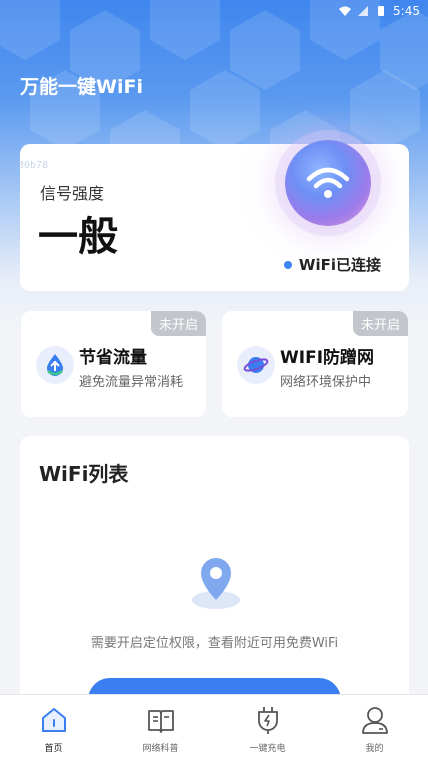 The image size is (428, 762). Describe the element at coordinates (339, 265) in the screenshot. I see `connection-status-text: WiFi已连接` at that location.